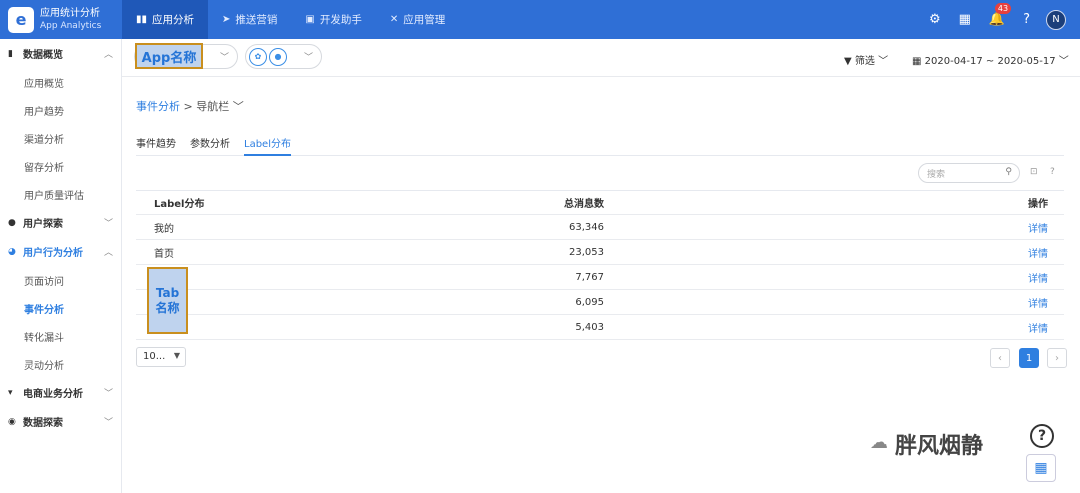 The width and height of the screenshot is (1080, 493). I want to click on sidebar-item-user-trend: 用户趋势, so click(60, 110).